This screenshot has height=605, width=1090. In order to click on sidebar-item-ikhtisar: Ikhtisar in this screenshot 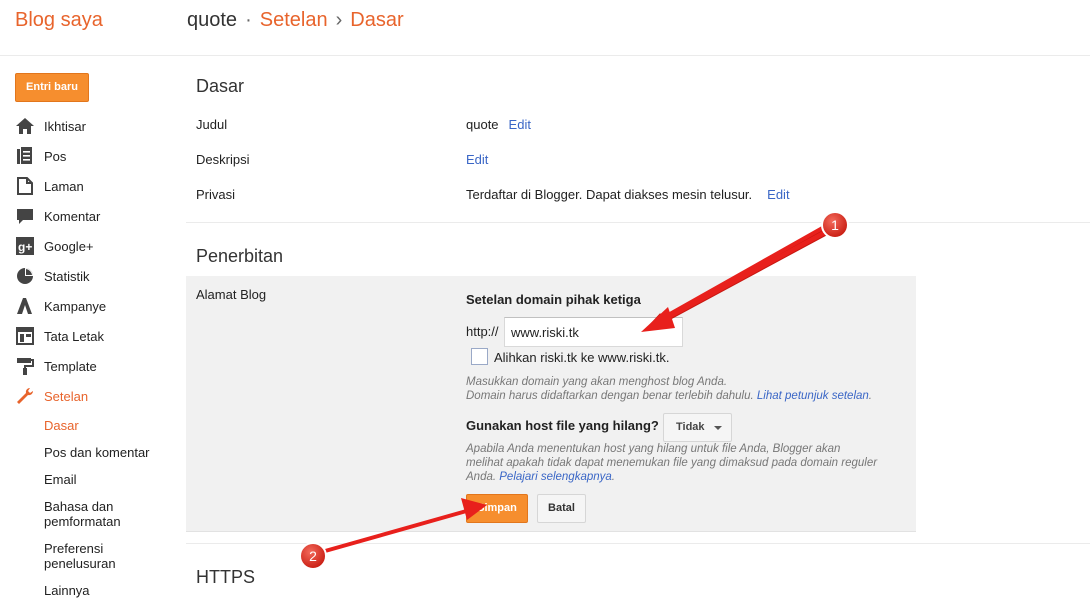, I will do `click(50, 126)`.